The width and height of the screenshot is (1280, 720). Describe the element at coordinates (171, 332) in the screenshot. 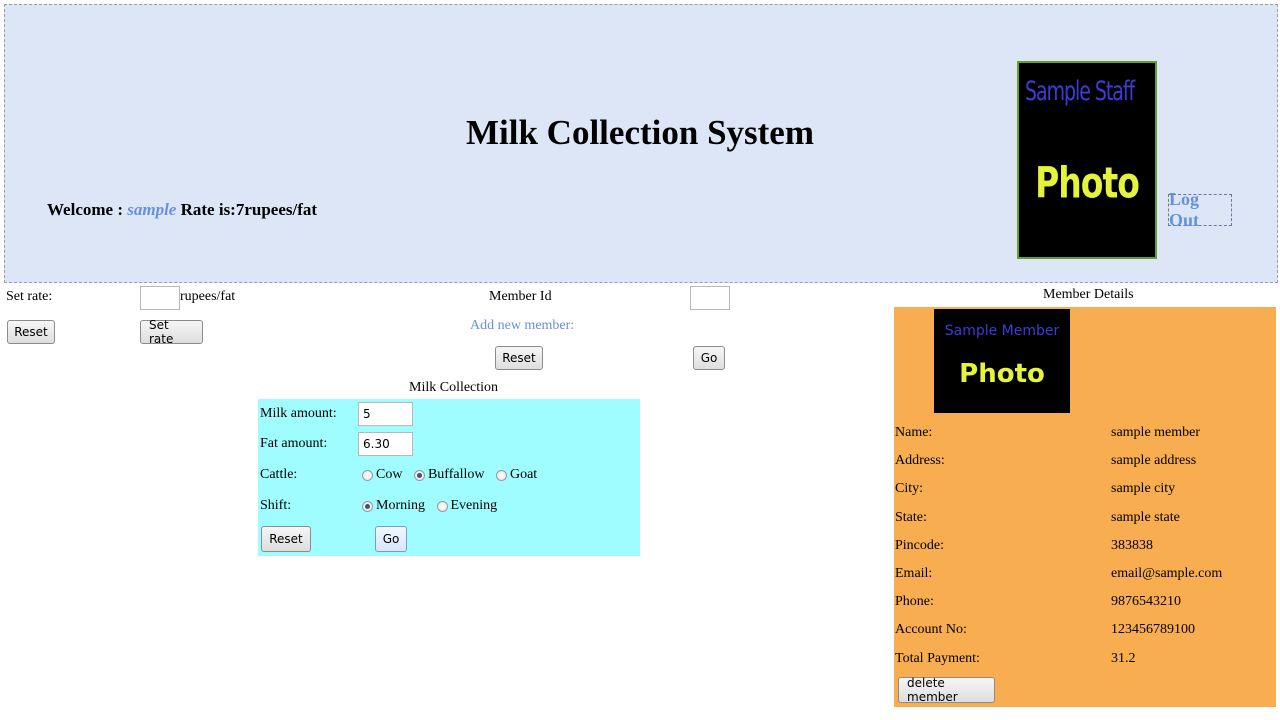

I see `set-rate-button: Set rate` at that location.